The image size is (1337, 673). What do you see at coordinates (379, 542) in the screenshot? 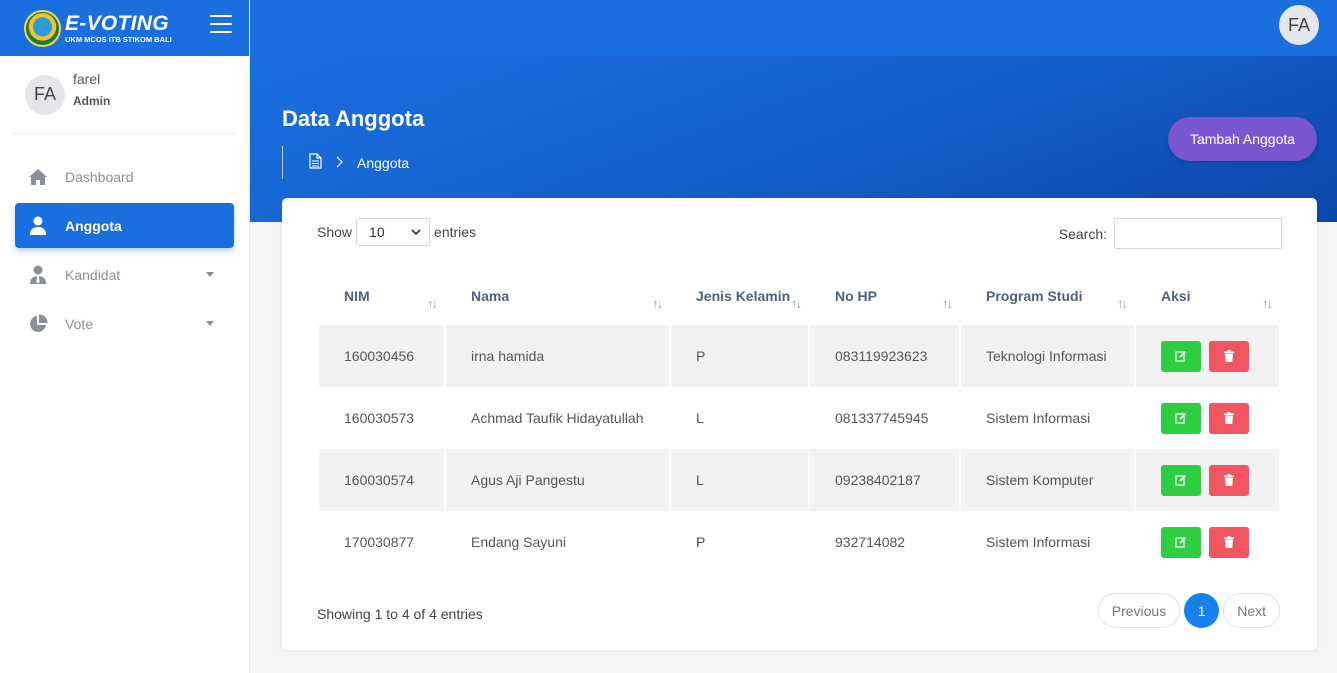
I see `cell-nim: 170030877` at bounding box center [379, 542].